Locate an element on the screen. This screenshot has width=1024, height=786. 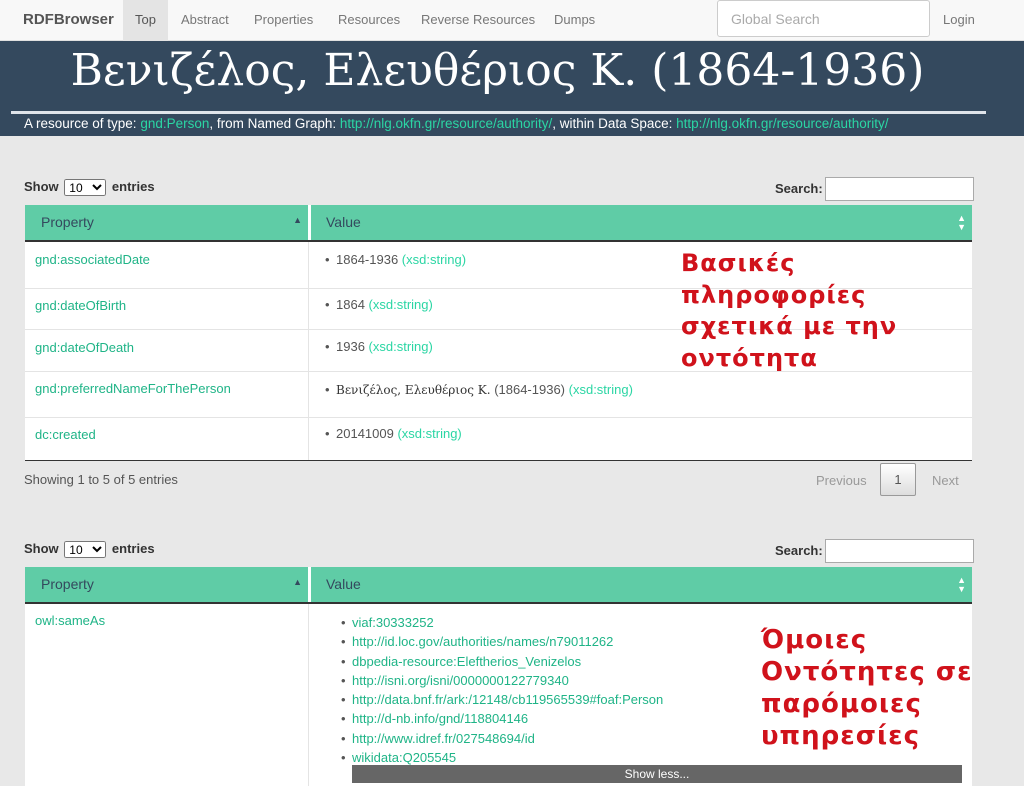
resource-type-link: gnd:Person is located at coordinates (174, 123).